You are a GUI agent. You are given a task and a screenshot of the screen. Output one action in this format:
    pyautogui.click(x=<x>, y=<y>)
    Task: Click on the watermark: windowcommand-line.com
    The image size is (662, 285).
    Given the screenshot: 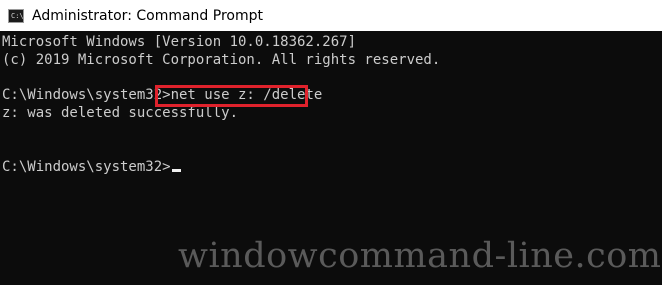 What is the action you would take?
    pyautogui.click(x=420, y=256)
    